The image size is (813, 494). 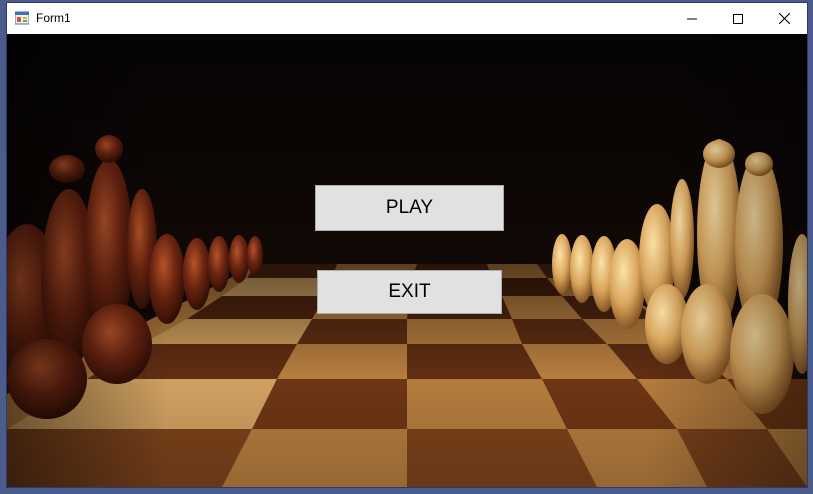 I want to click on window-title: Form1, so click(x=53, y=18).